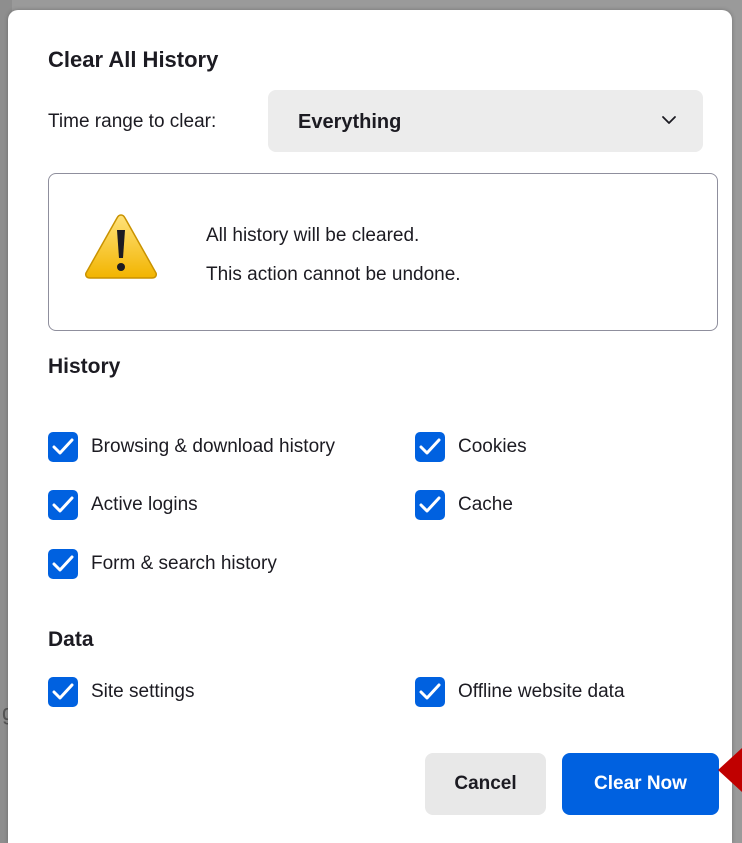  I want to click on checkbox-label-form-search-history: Form & search history, so click(184, 563).